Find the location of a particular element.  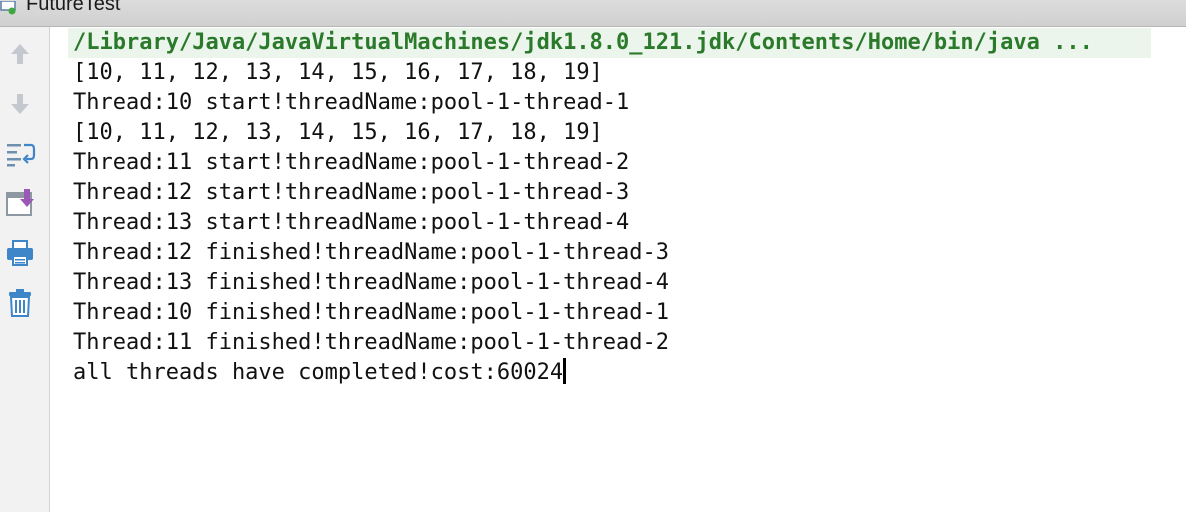

console-last-line-text: all threads have completed!cost:60024 is located at coordinates (318, 372).